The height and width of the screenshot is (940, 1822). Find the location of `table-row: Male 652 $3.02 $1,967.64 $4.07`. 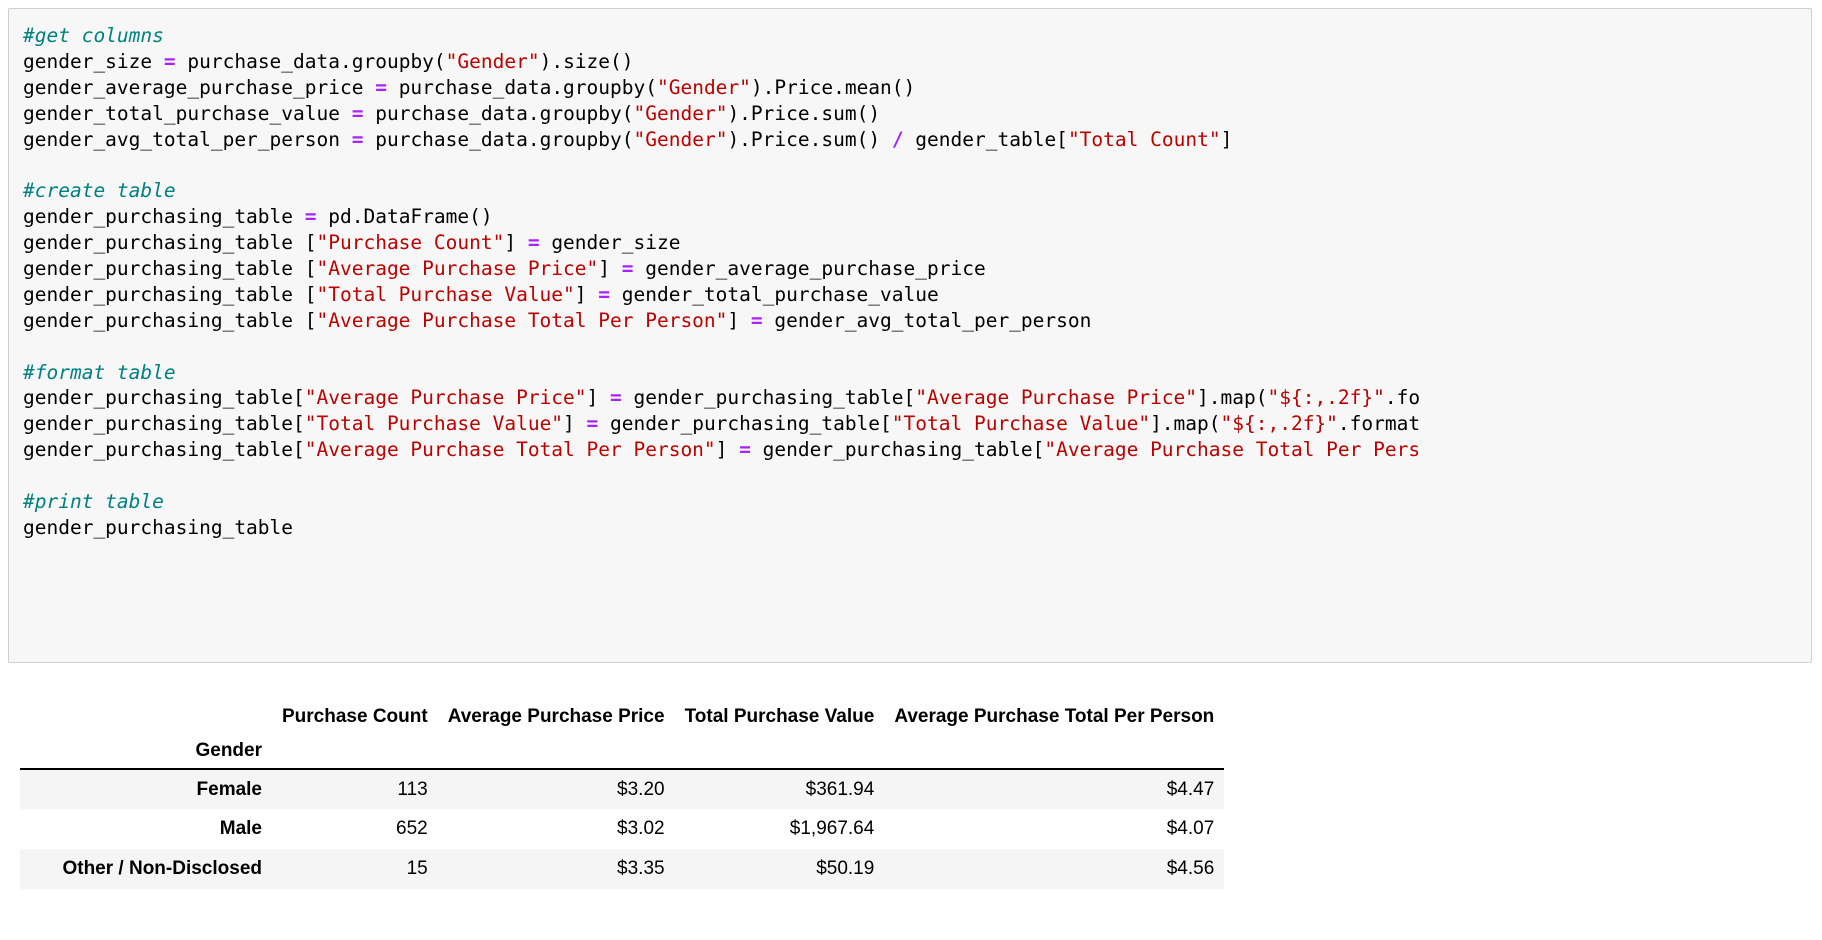

table-row: Male 652 $3.02 $1,967.64 $4.07 is located at coordinates (622, 829).